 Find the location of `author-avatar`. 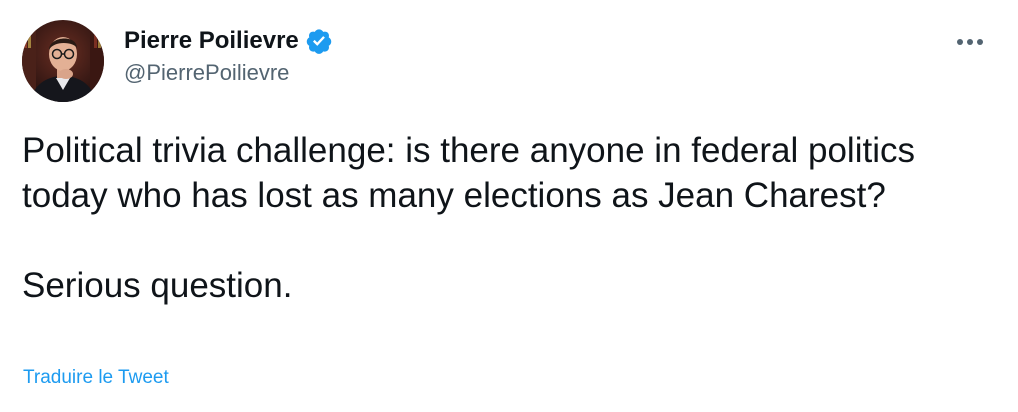

author-avatar is located at coordinates (63, 61).